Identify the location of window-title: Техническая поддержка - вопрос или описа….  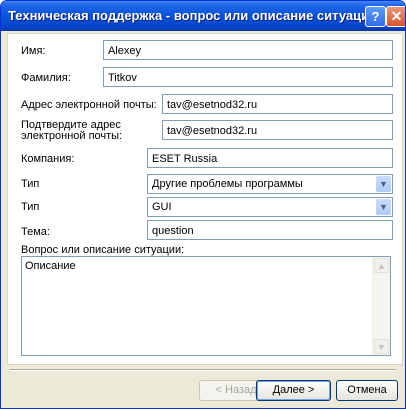
(193, 15).